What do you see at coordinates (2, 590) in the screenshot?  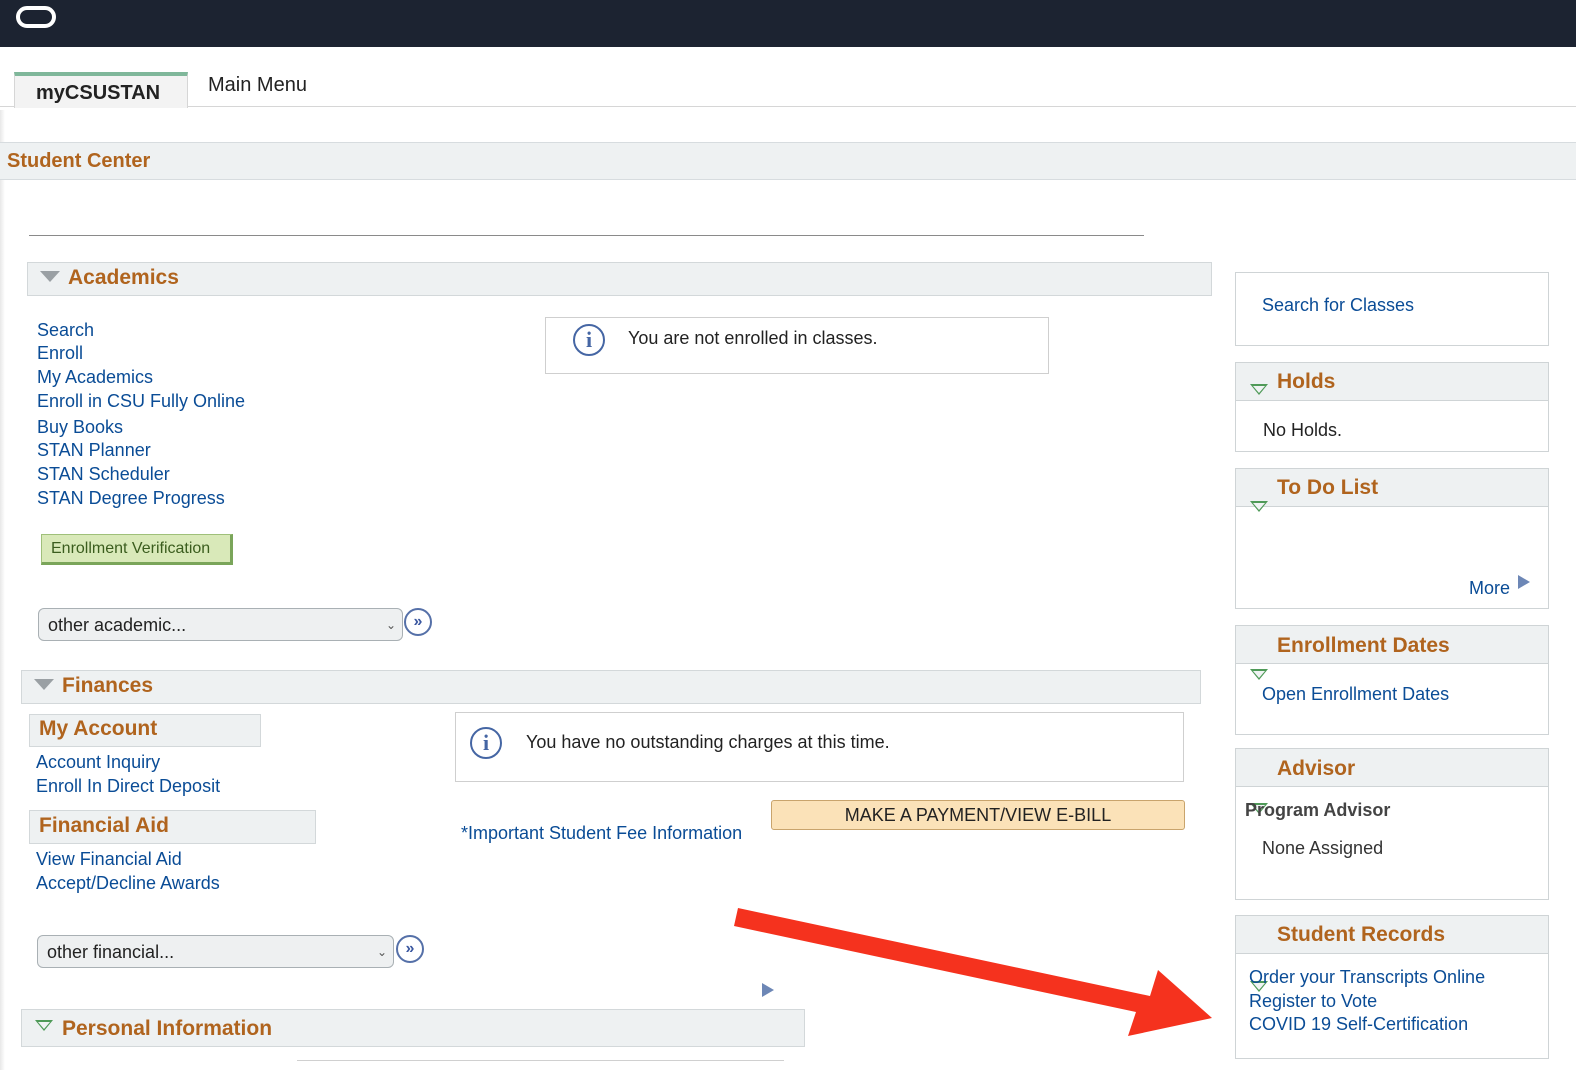 I see `frame-edge` at bounding box center [2, 590].